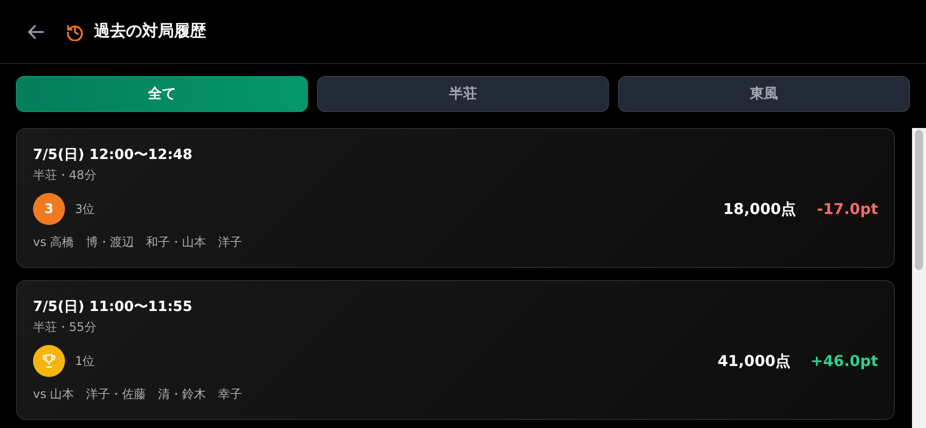  Describe the element at coordinates (847, 209) in the screenshot. I see `point-change: -17.0pt` at that location.